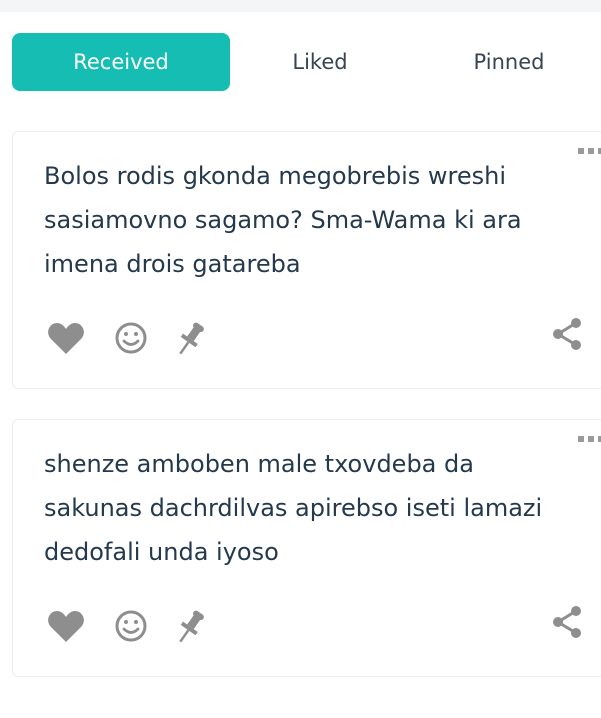 The image size is (601, 718). What do you see at coordinates (300, 6) in the screenshot?
I see `top-strip` at bounding box center [300, 6].